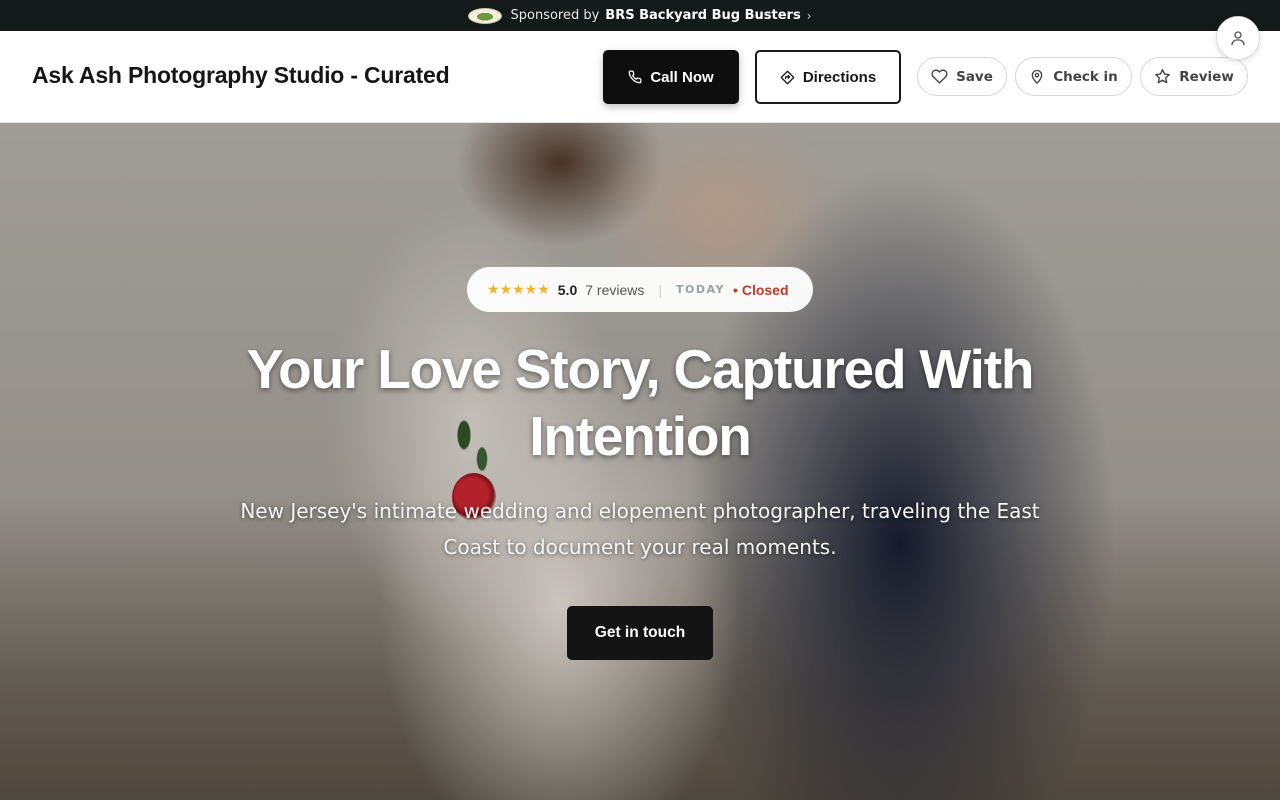  What do you see at coordinates (555, 15) in the screenshot?
I see `sponsor-prefix: Sponsored by` at bounding box center [555, 15].